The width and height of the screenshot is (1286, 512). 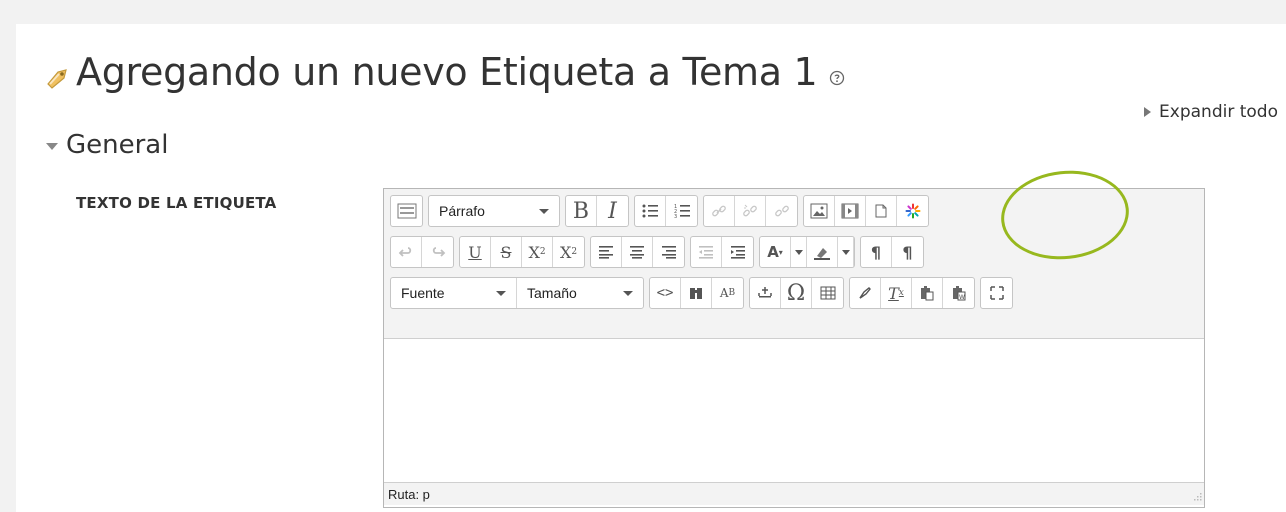 I want to click on page-title: Agregando un nuevo Etiqueta a Tema 1, so click(x=447, y=72).